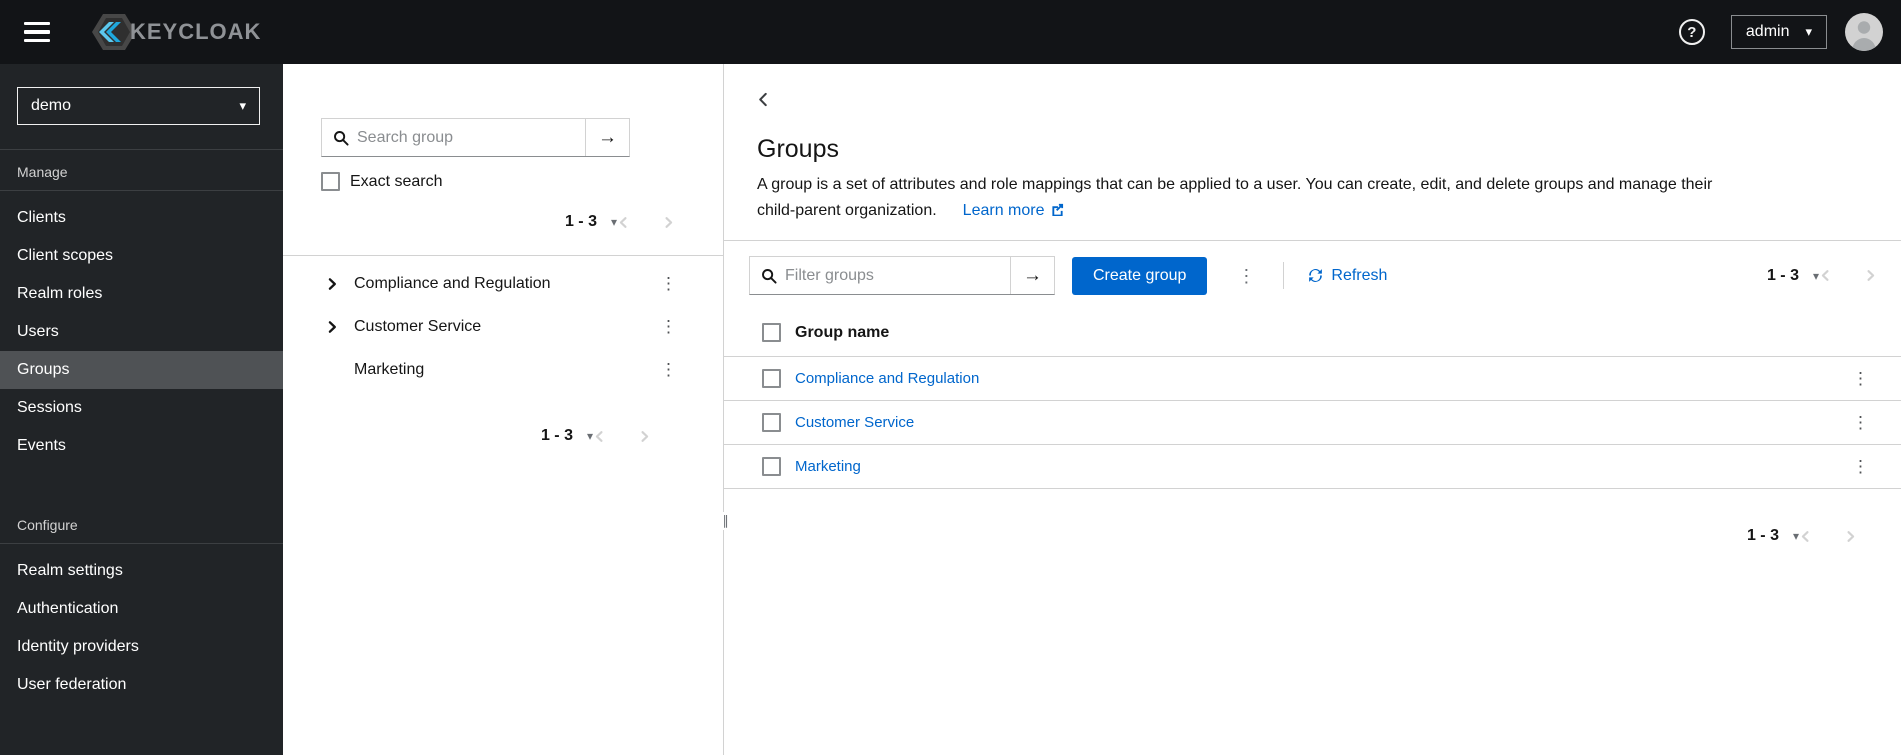 This screenshot has width=1901, height=755. What do you see at coordinates (330, 181) in the screenshot?
I see `exact-search-checkbox` at bounding box center [330, 181].